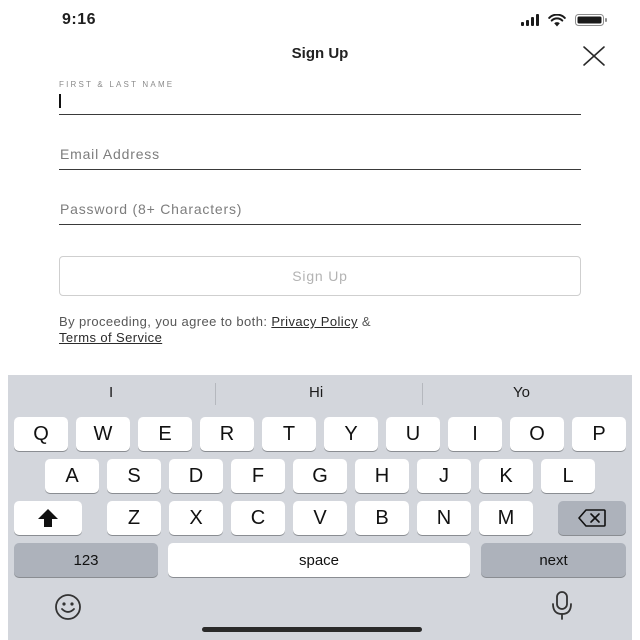 The width and height of the screenshot is (640, 640). Describe the element at coordinates (134, 518) in the screenshot. I see `key-z: Z` at that location.